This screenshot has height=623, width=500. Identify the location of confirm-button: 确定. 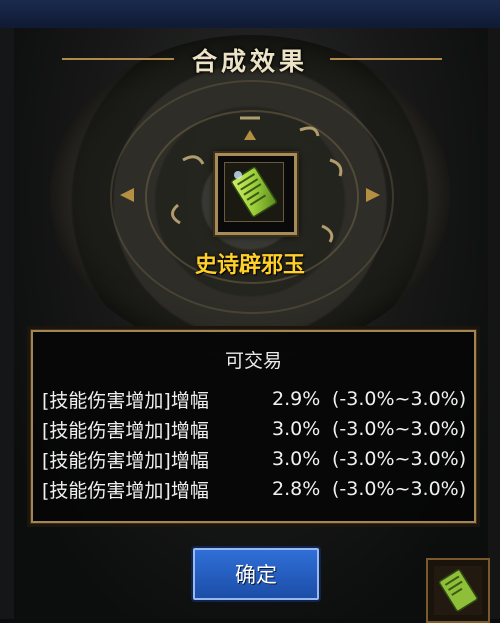
(256, 574).